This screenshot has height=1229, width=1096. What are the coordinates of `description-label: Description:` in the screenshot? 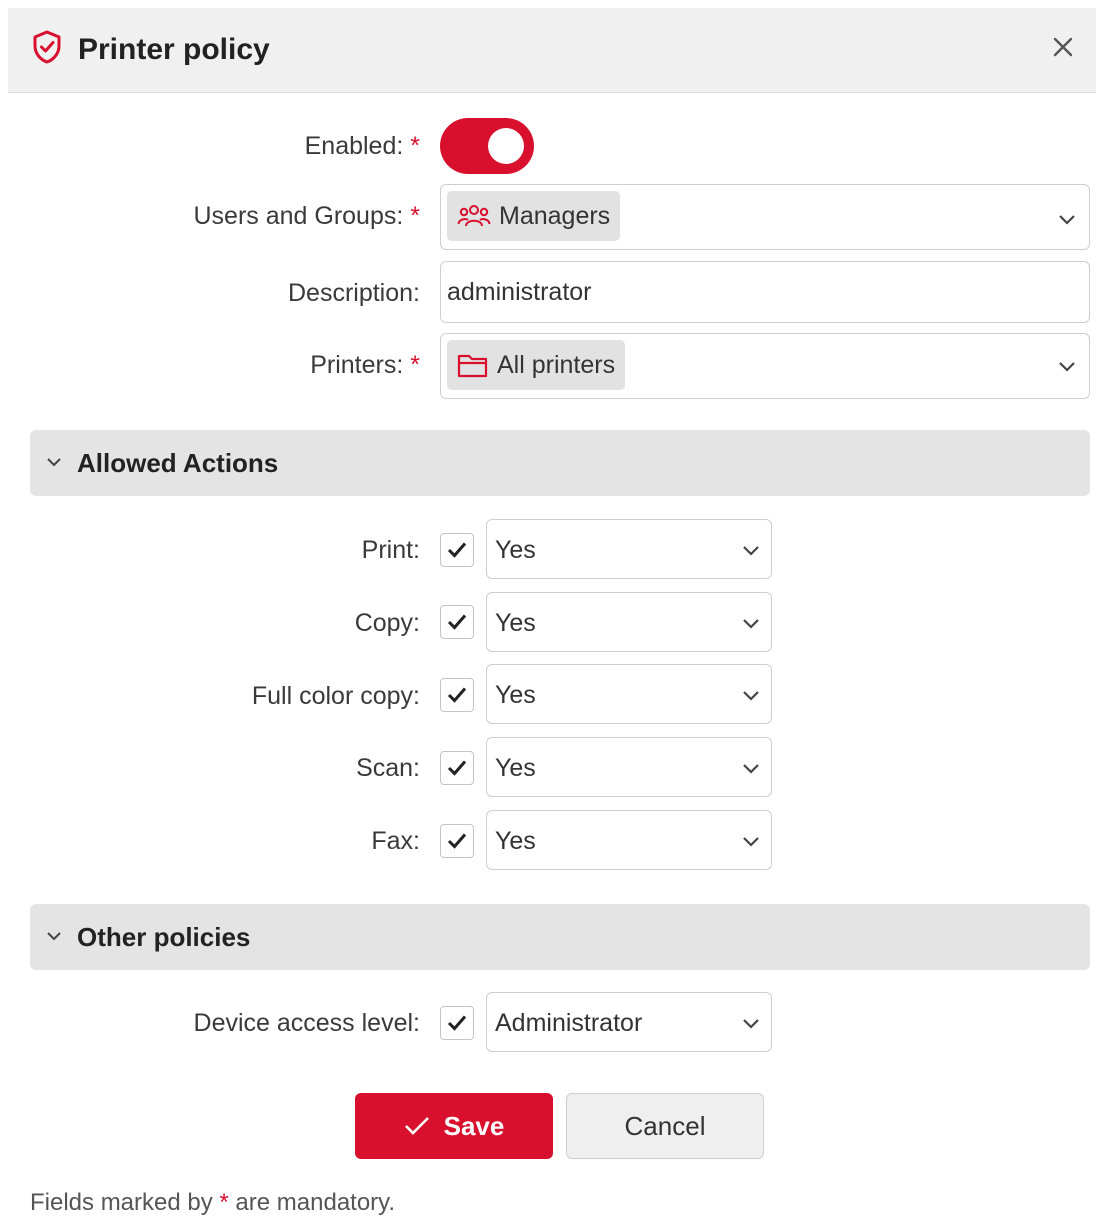 It's located at (354, 293).